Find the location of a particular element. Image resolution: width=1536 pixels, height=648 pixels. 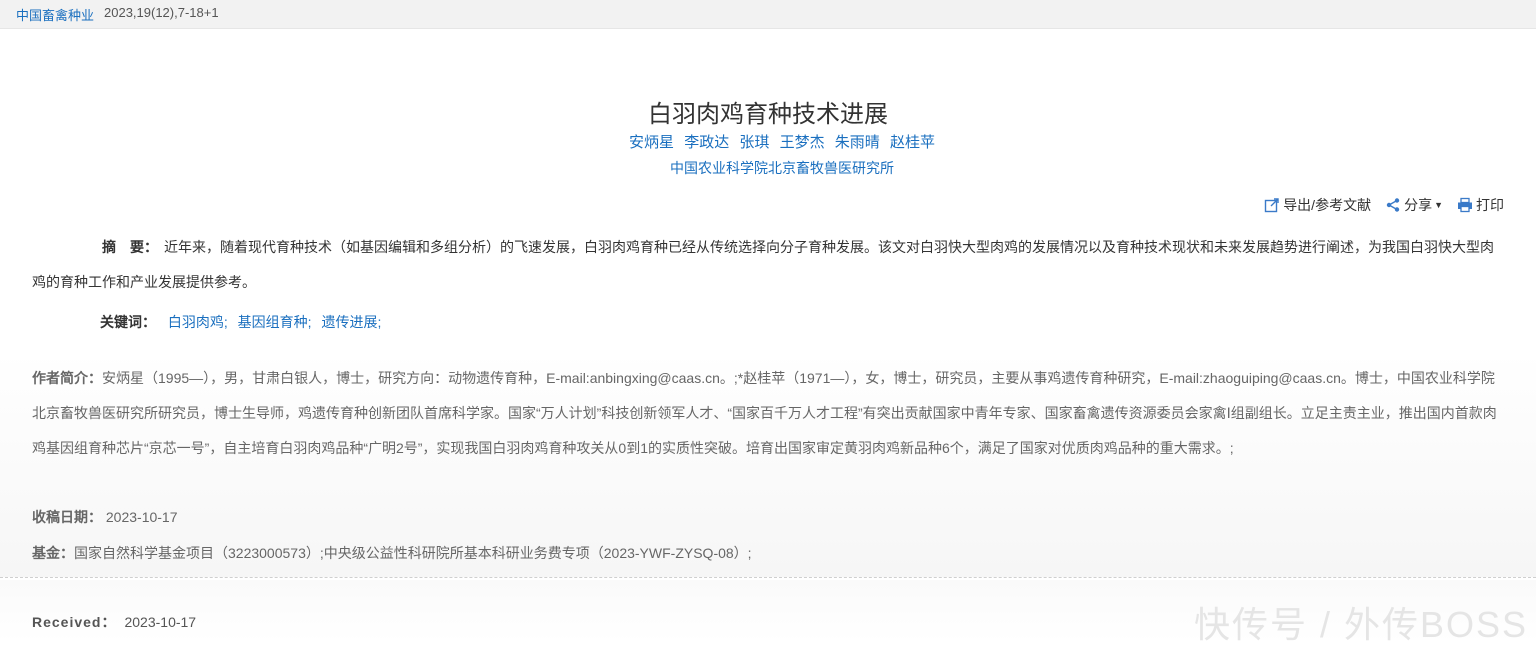

print-icon is located at coordinates (1465, 205).